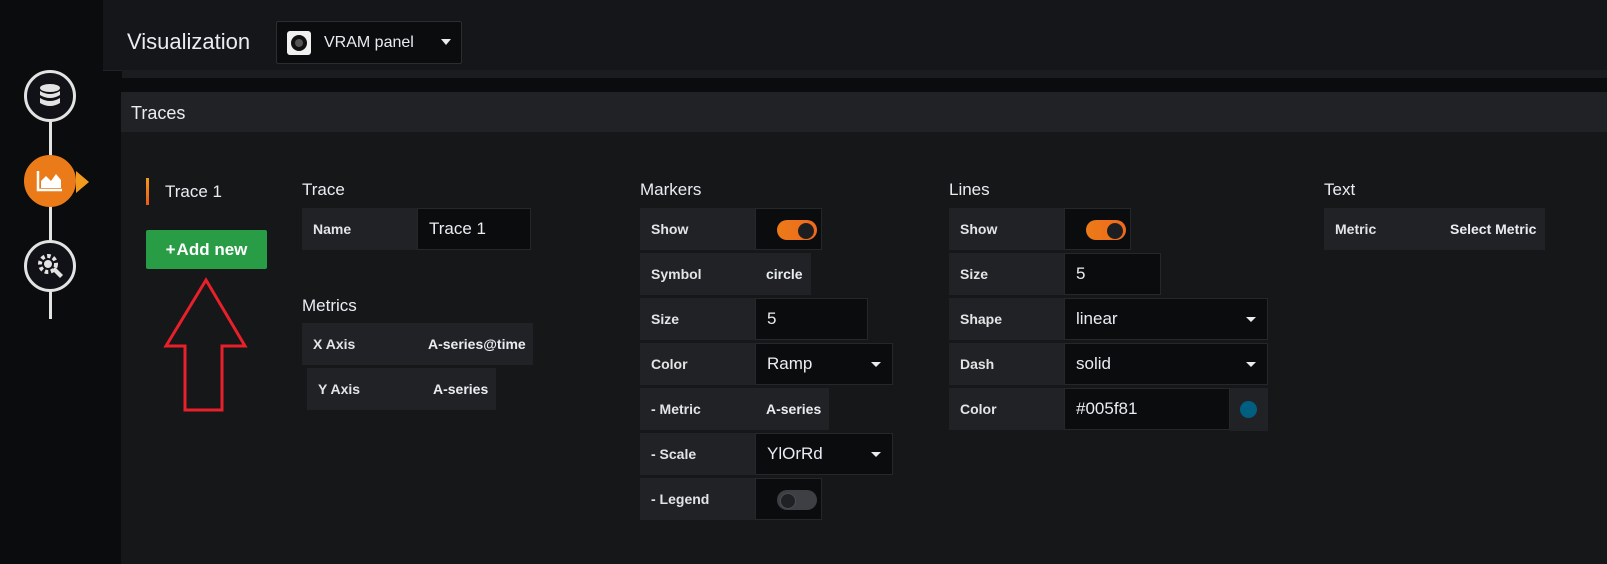 Image resolution: width=1607 pixels, height=564 pixels. I want to click on wizard-step-queries, so click(50, 96).